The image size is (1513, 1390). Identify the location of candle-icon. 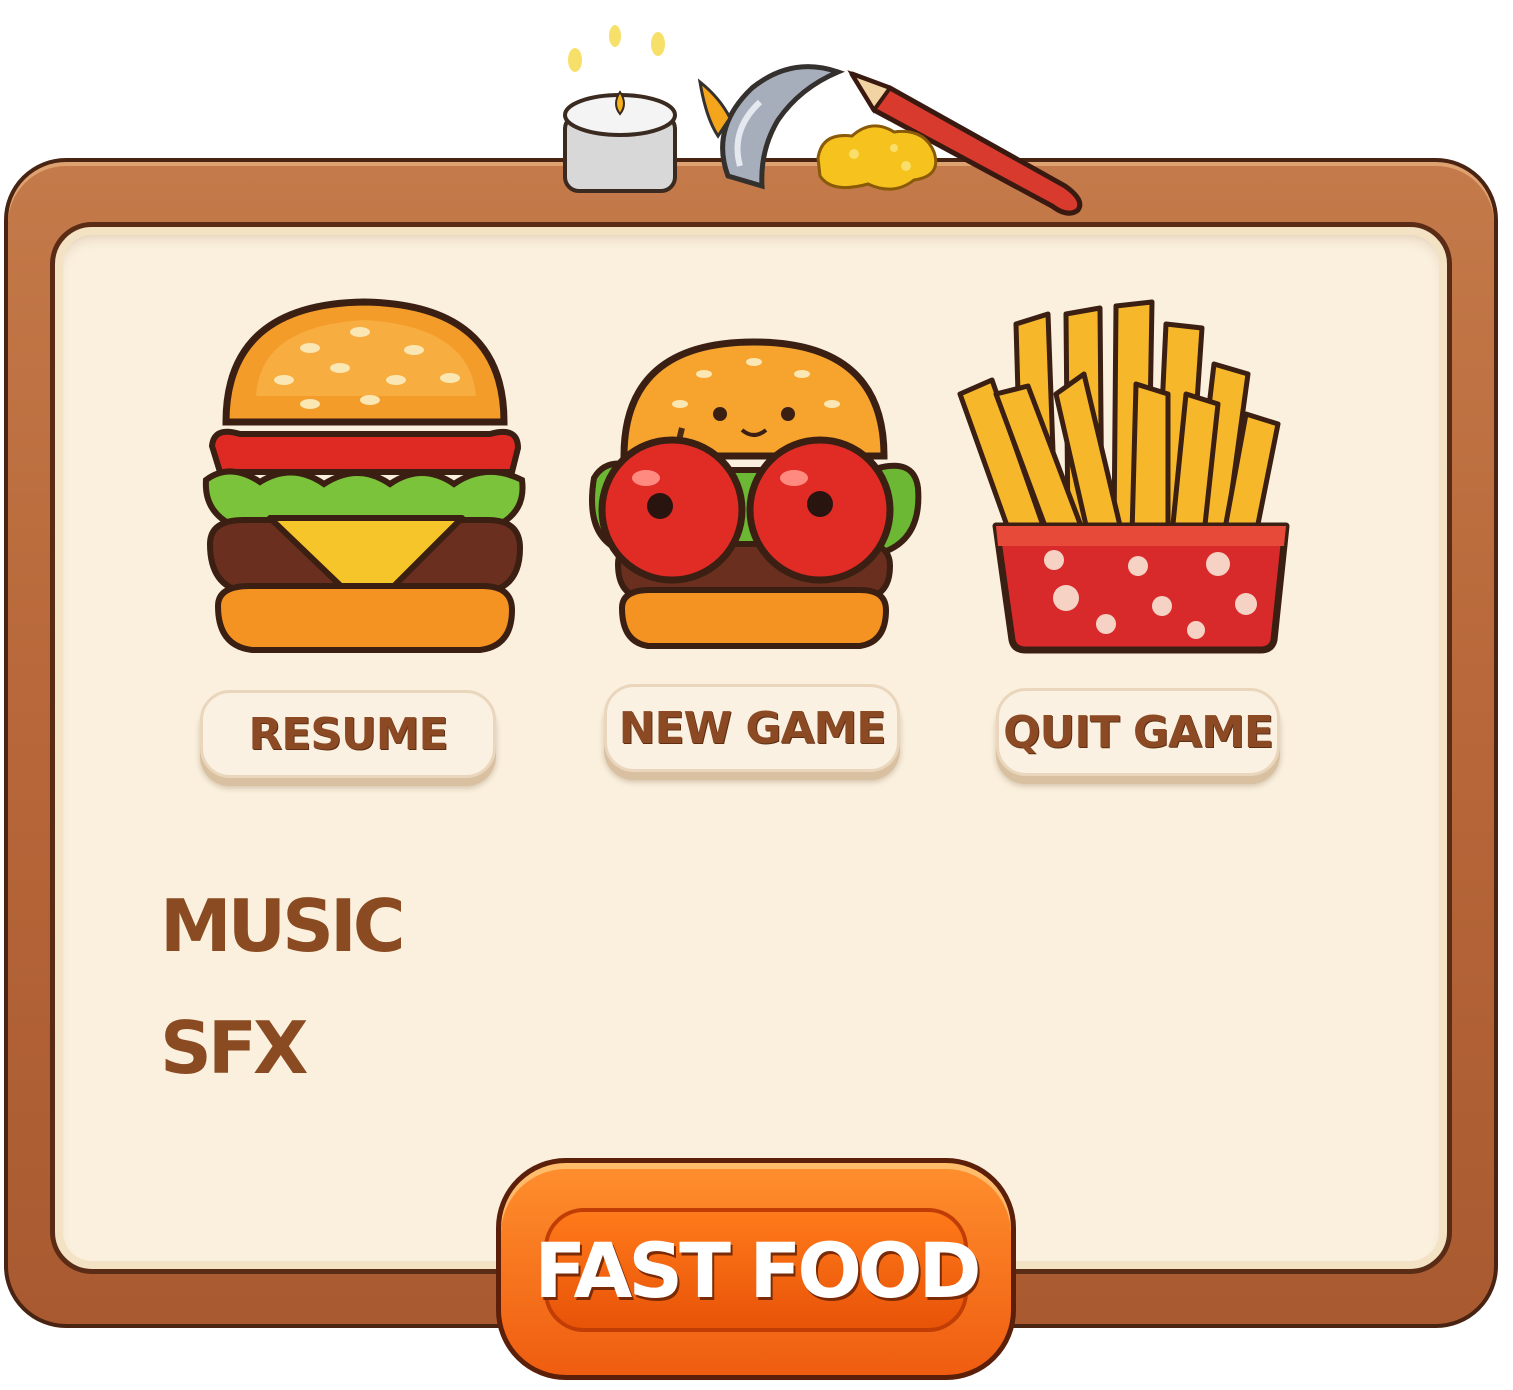
(620, 109).